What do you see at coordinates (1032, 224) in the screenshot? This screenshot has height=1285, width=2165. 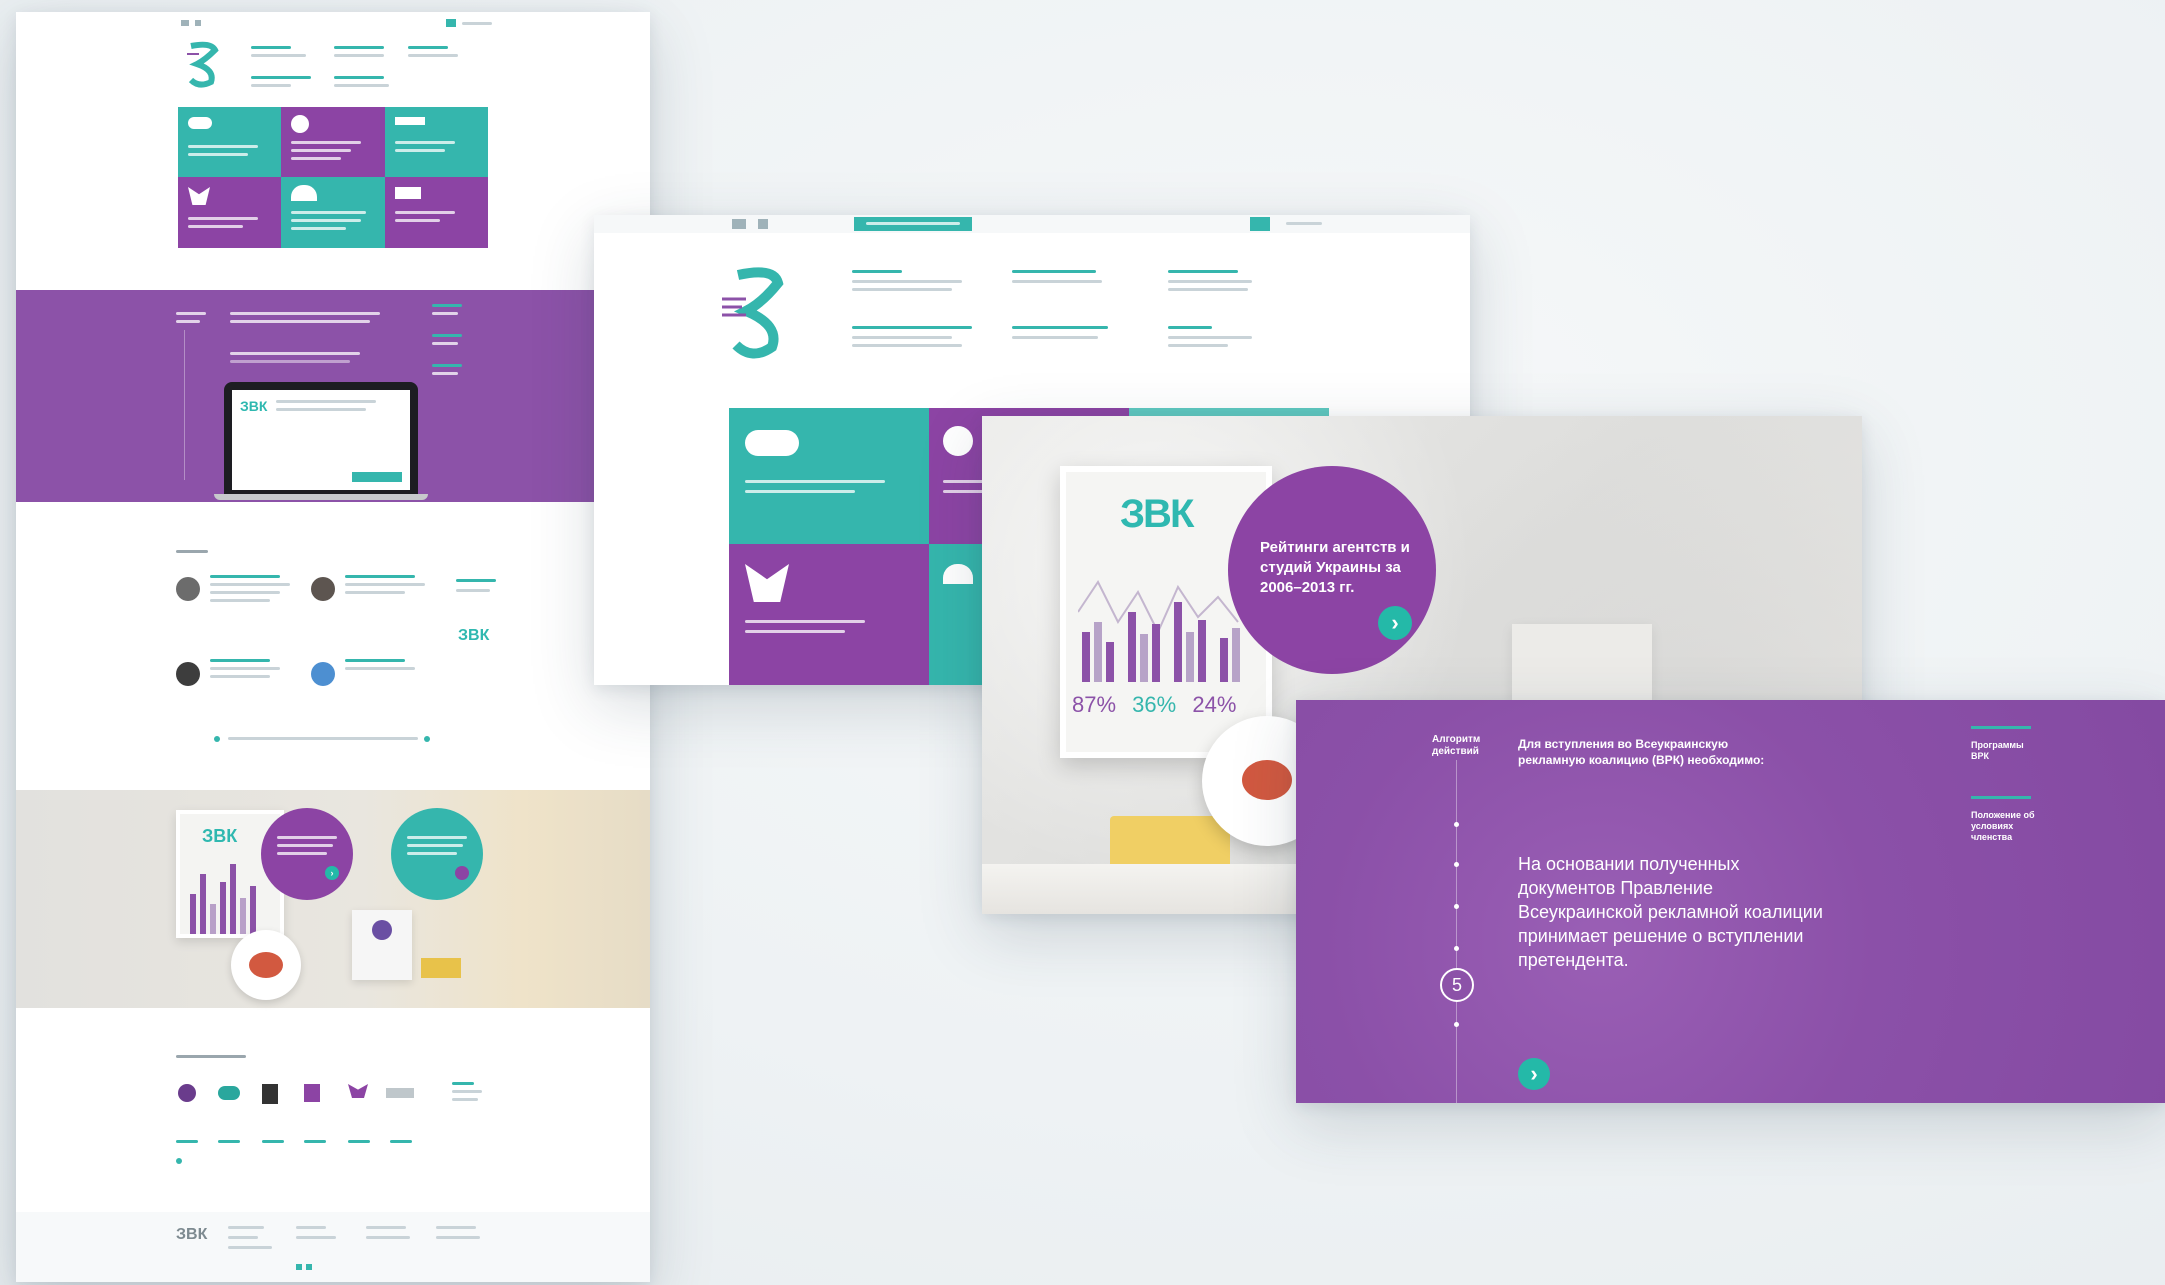 I see `top-bar` at bounding box center [1032, 224].